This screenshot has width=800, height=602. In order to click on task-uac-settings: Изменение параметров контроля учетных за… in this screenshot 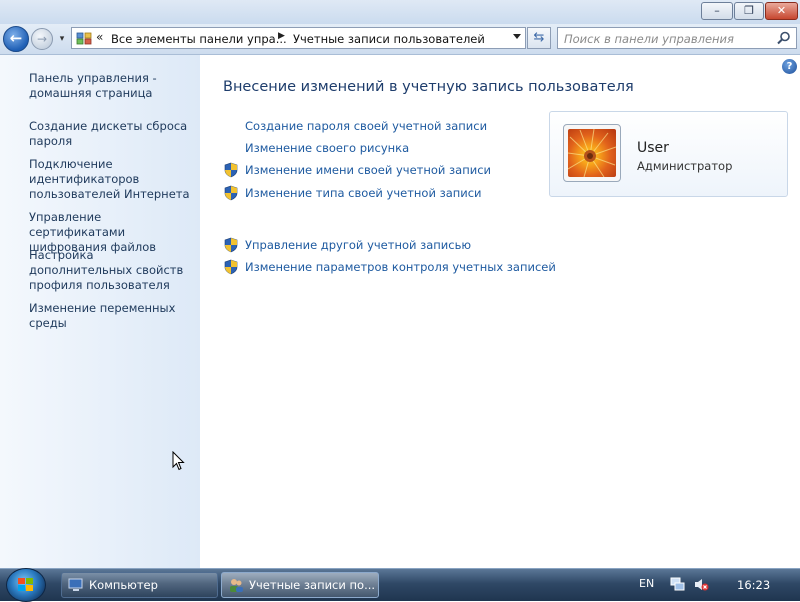, I will do `click(400, 267)`.